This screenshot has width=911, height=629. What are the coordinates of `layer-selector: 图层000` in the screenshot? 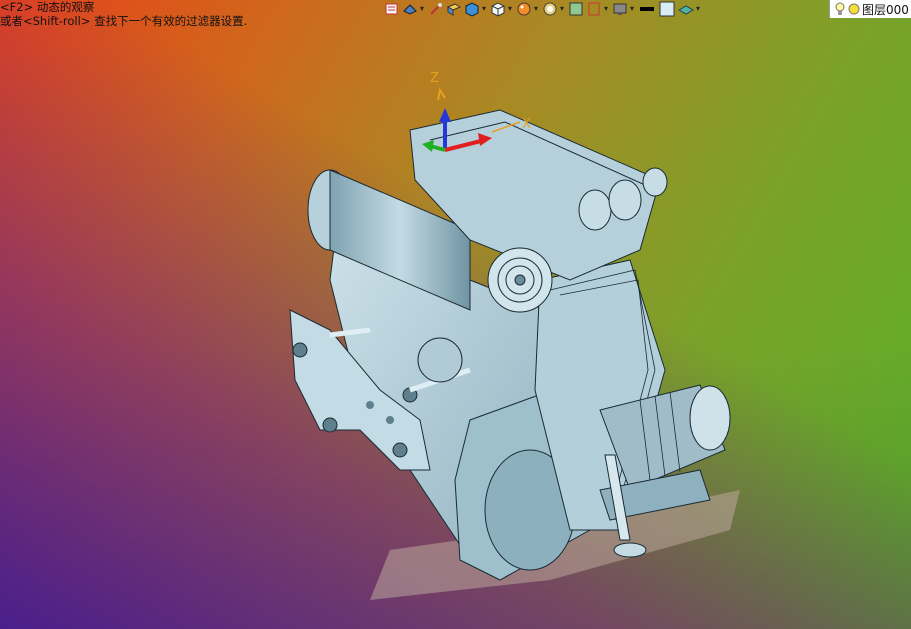 It's located at (870, 9).